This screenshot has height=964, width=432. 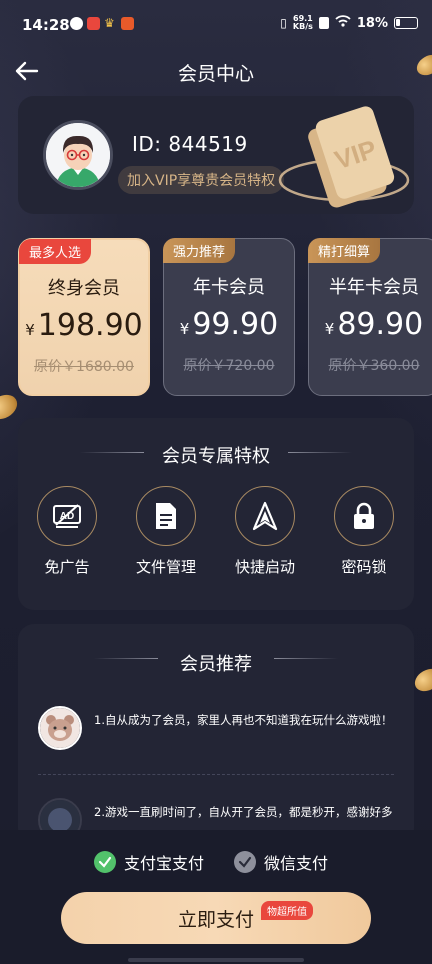 I want to click on pay-now-button: 立即支付 物超所值, so click(x=216, y=918).